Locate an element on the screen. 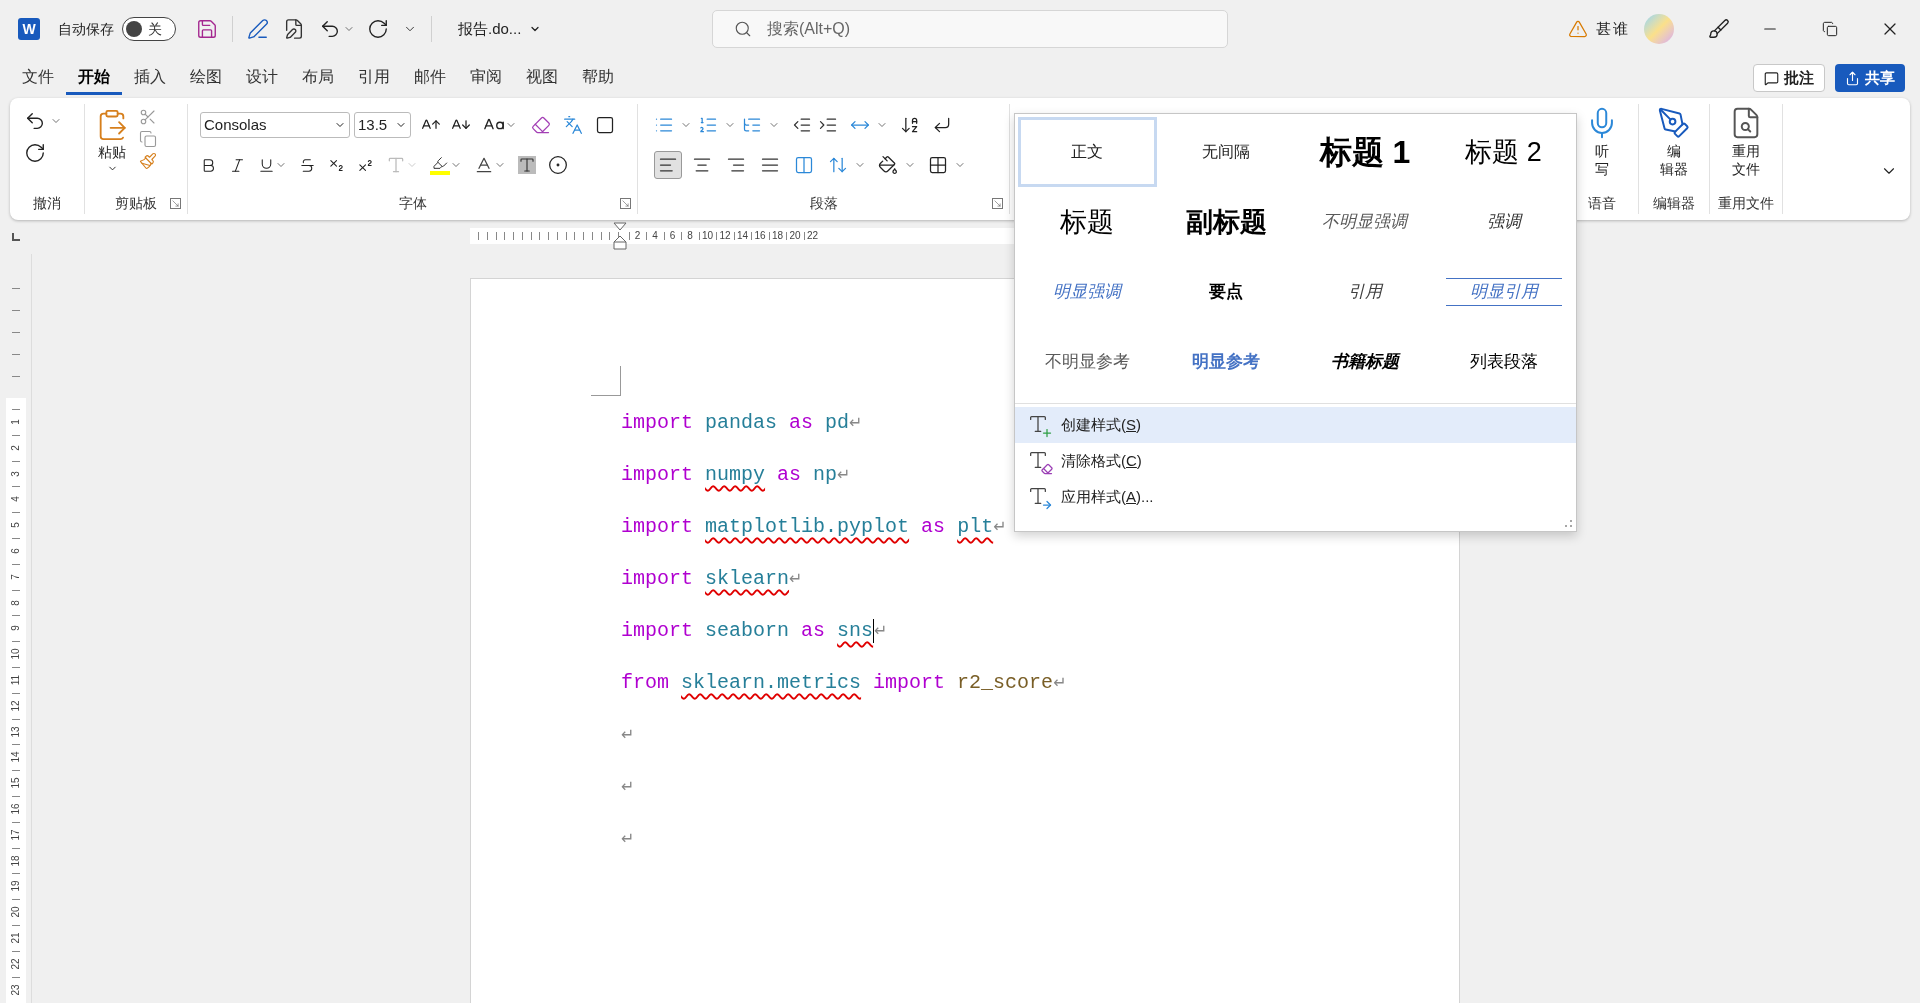  ruler-number: 13 is located at coordinates (16, 732).